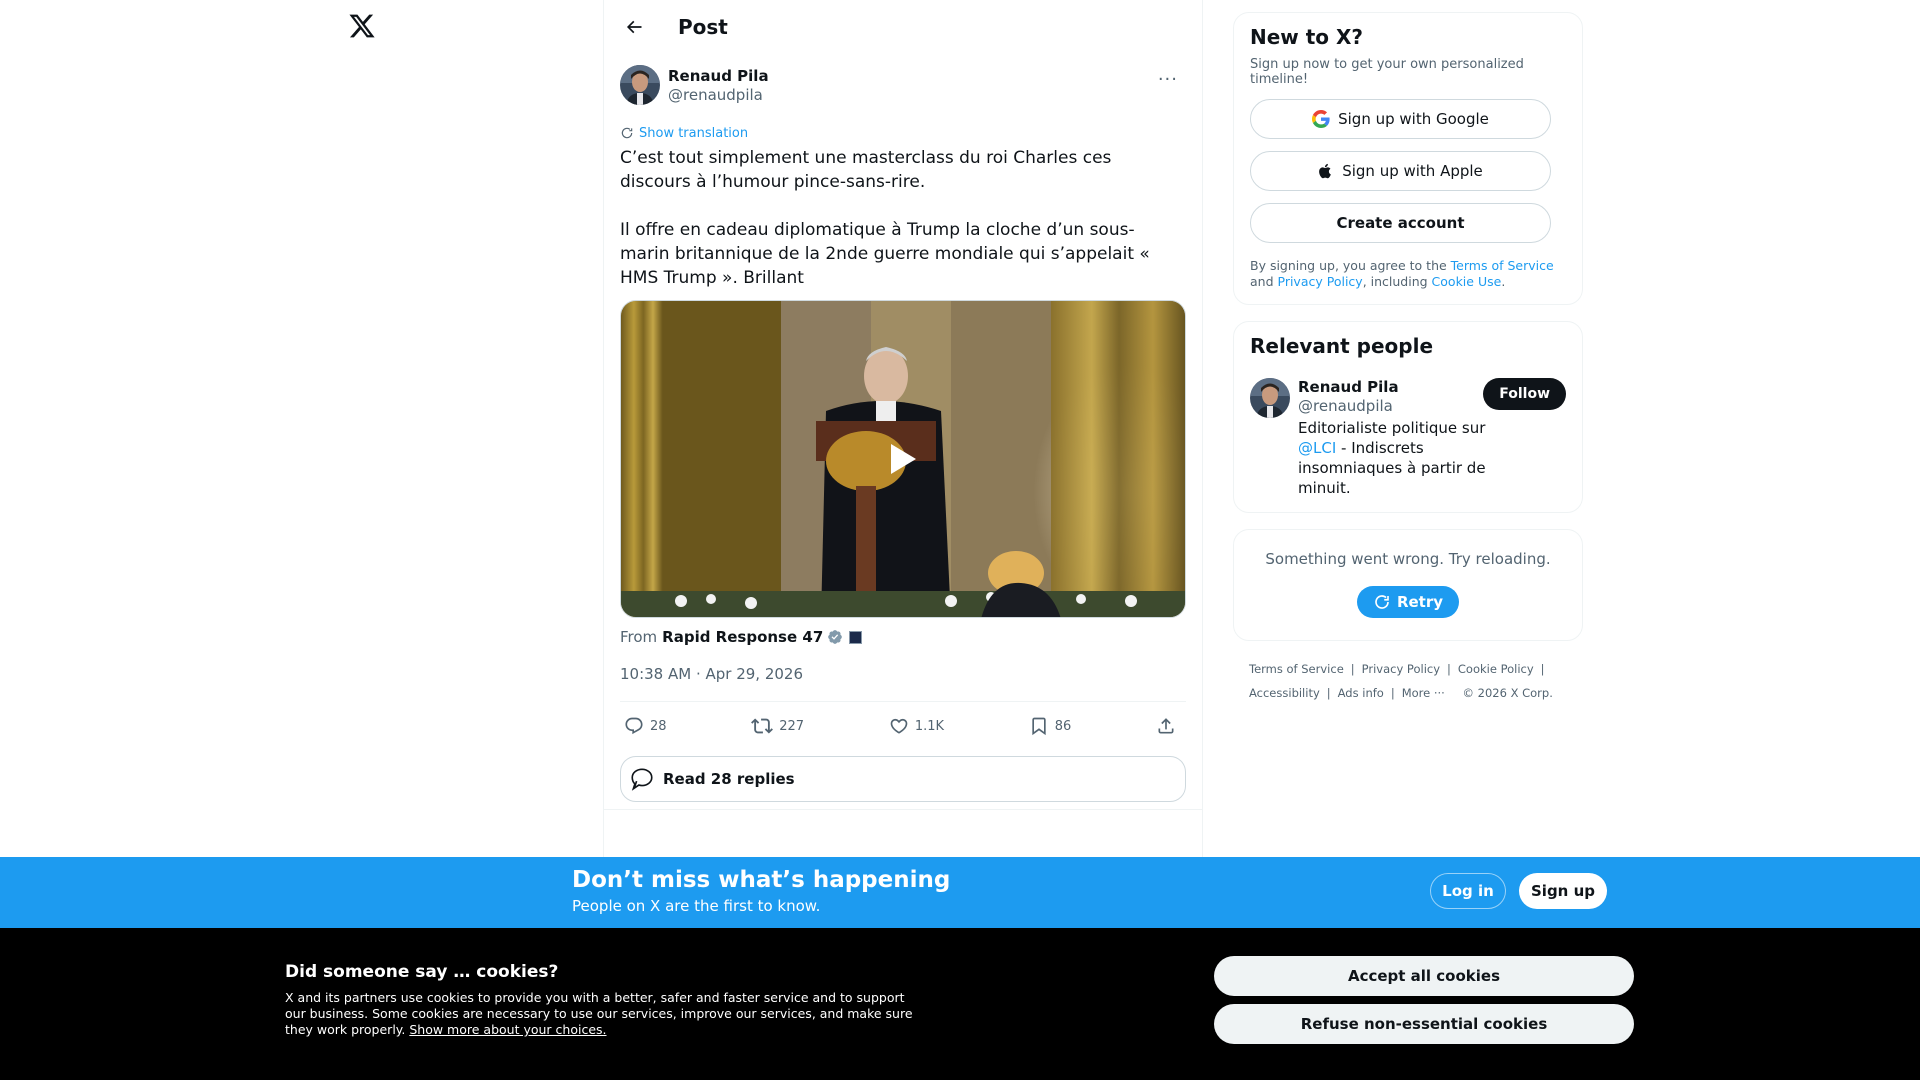 This screenshot has height=1080, width=1920. Describe the element at coordinates (1166, 726) in the screenshot. I see `share-icon` at that location.